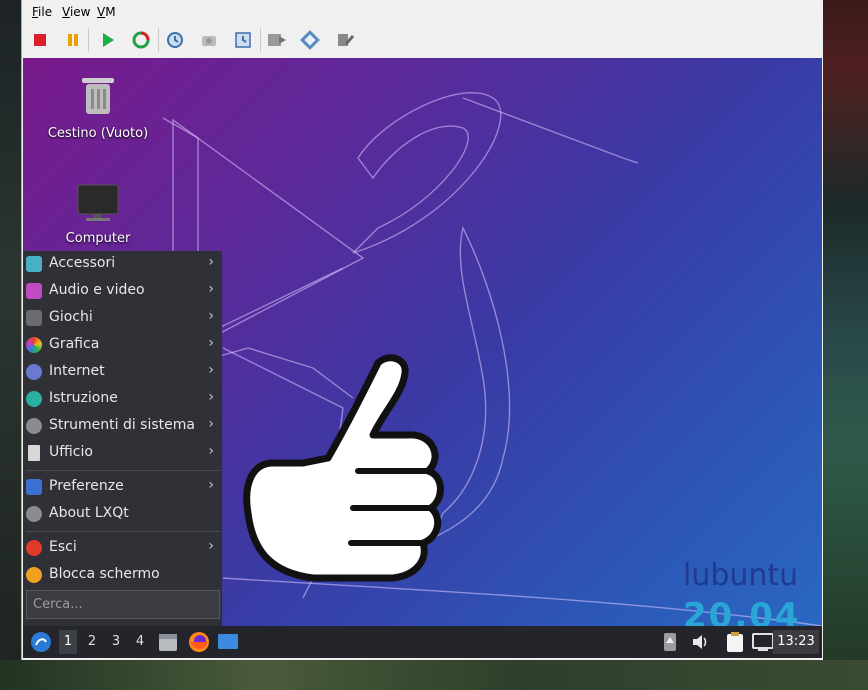 This screenshot has width=868, height=690. What do you see at coordinates (68, 642) in the screenshot?
I see `workspace-1: 1` at bounding box center [68, 642].